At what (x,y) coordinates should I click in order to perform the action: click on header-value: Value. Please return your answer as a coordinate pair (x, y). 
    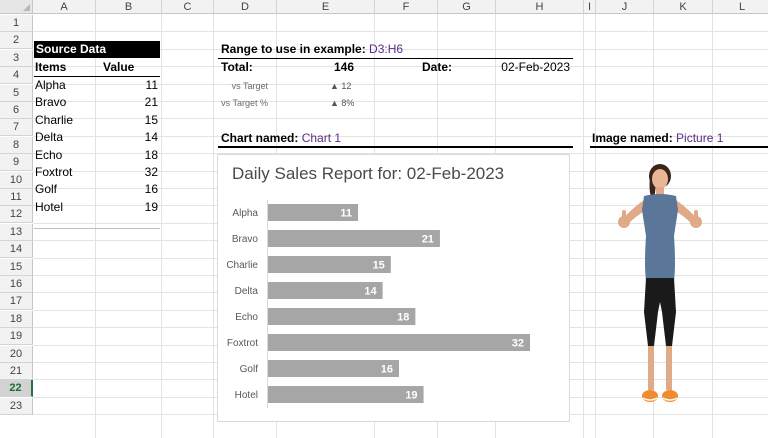
    Looking at the image, I should click on (118, 67).